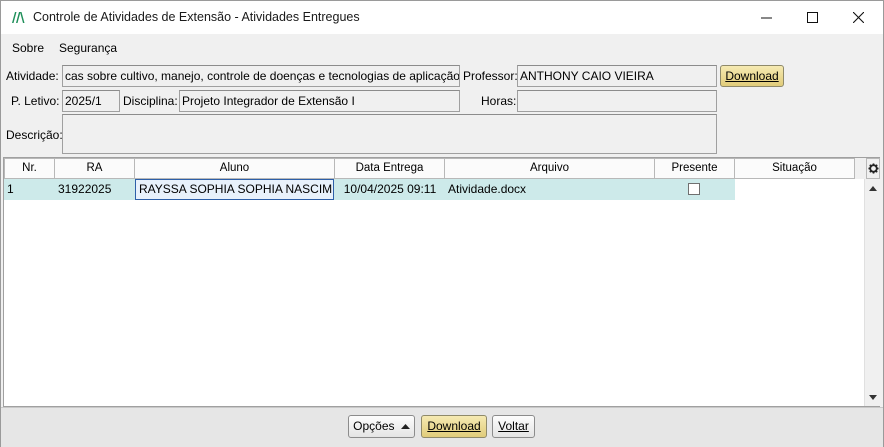  I want to click on download-top-button: Download, so click(752, 76).